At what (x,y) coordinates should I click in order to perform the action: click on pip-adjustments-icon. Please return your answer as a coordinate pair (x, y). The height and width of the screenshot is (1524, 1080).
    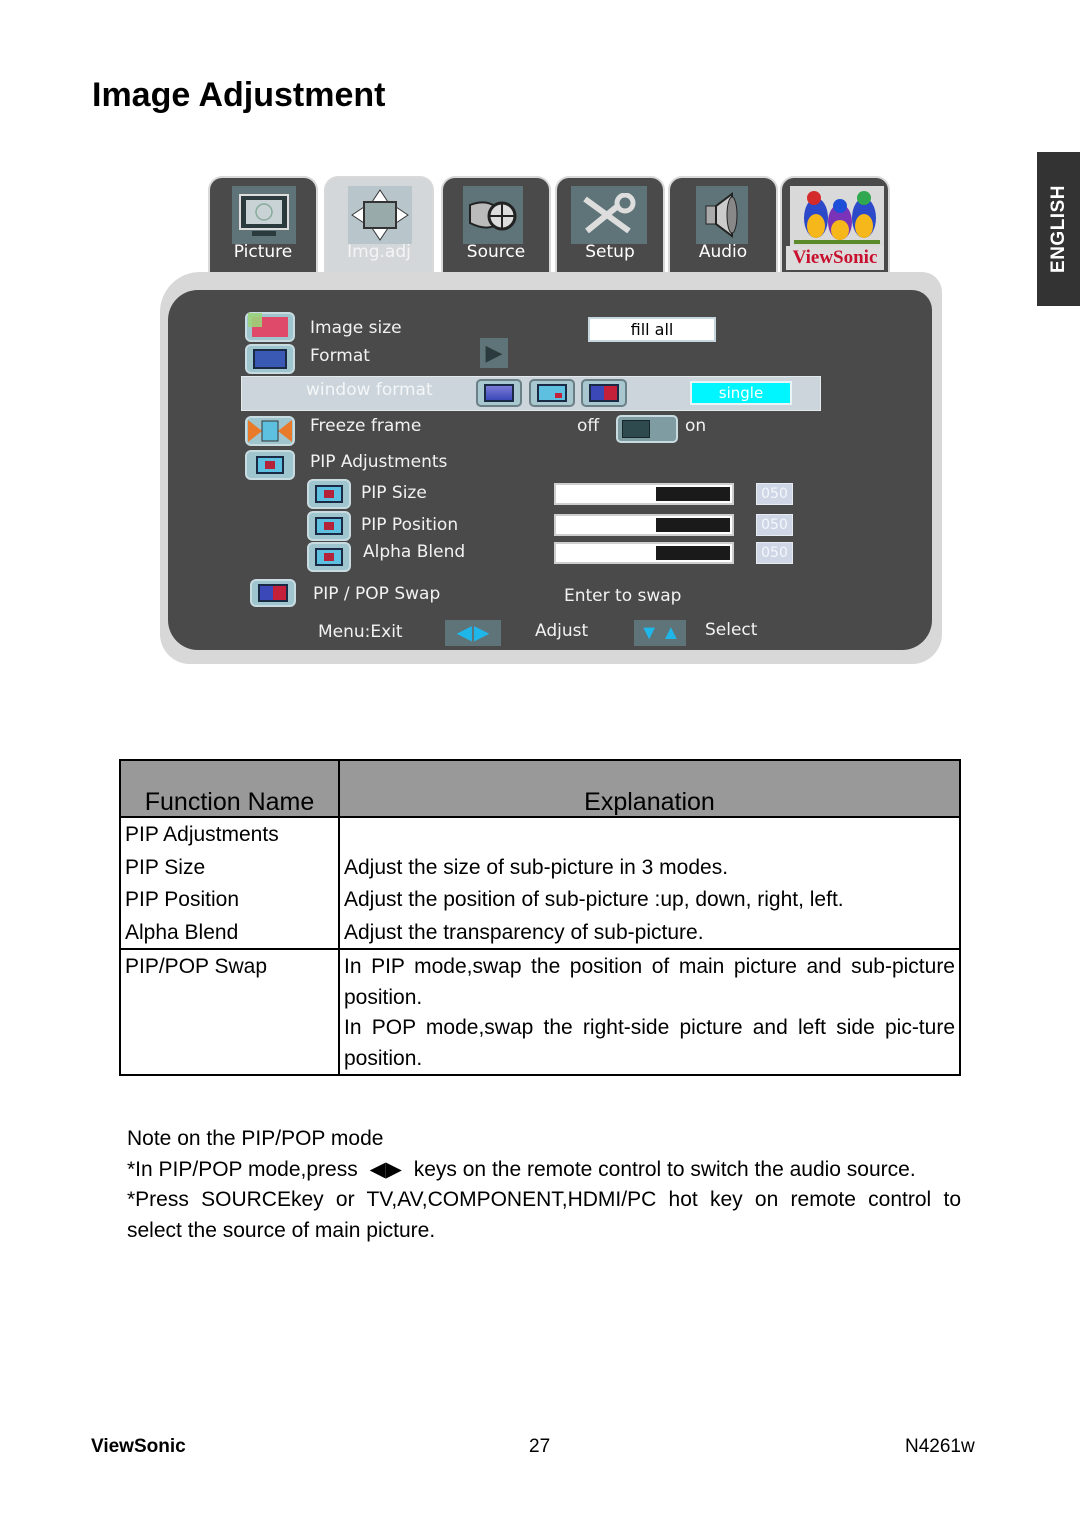
    Looking at the image, I should click on (270, 465).